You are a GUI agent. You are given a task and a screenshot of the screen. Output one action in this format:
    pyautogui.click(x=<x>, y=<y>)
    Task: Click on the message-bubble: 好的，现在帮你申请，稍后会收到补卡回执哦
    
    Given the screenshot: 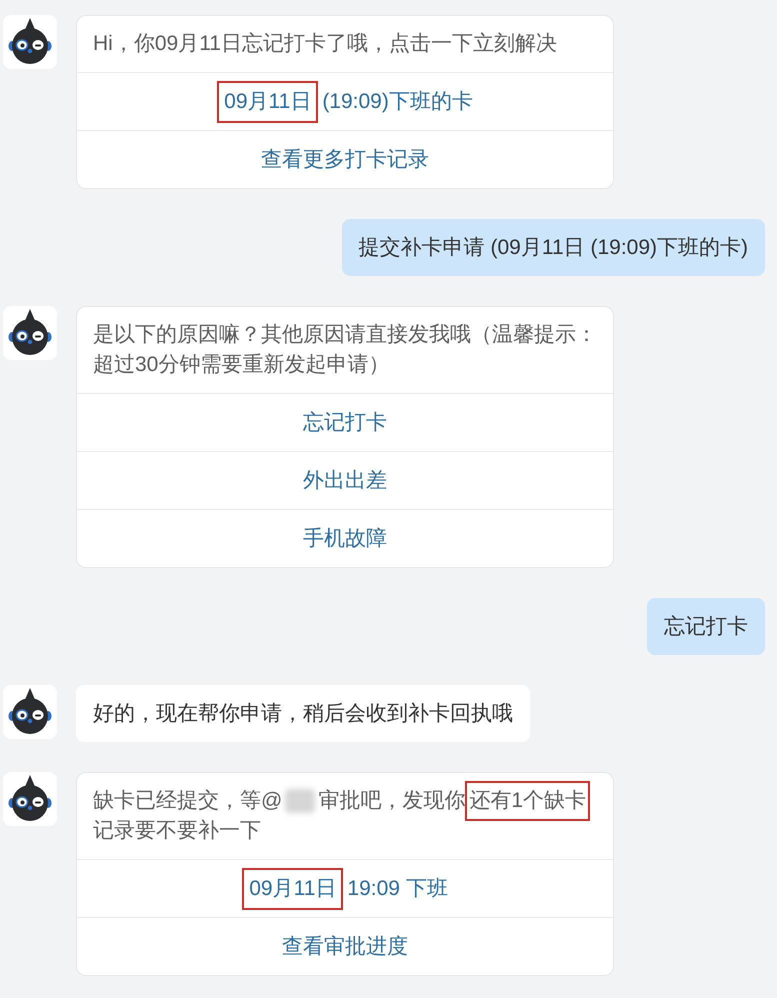 What is the action you would take?
    pyautogui.click(x=303, y=713)
    